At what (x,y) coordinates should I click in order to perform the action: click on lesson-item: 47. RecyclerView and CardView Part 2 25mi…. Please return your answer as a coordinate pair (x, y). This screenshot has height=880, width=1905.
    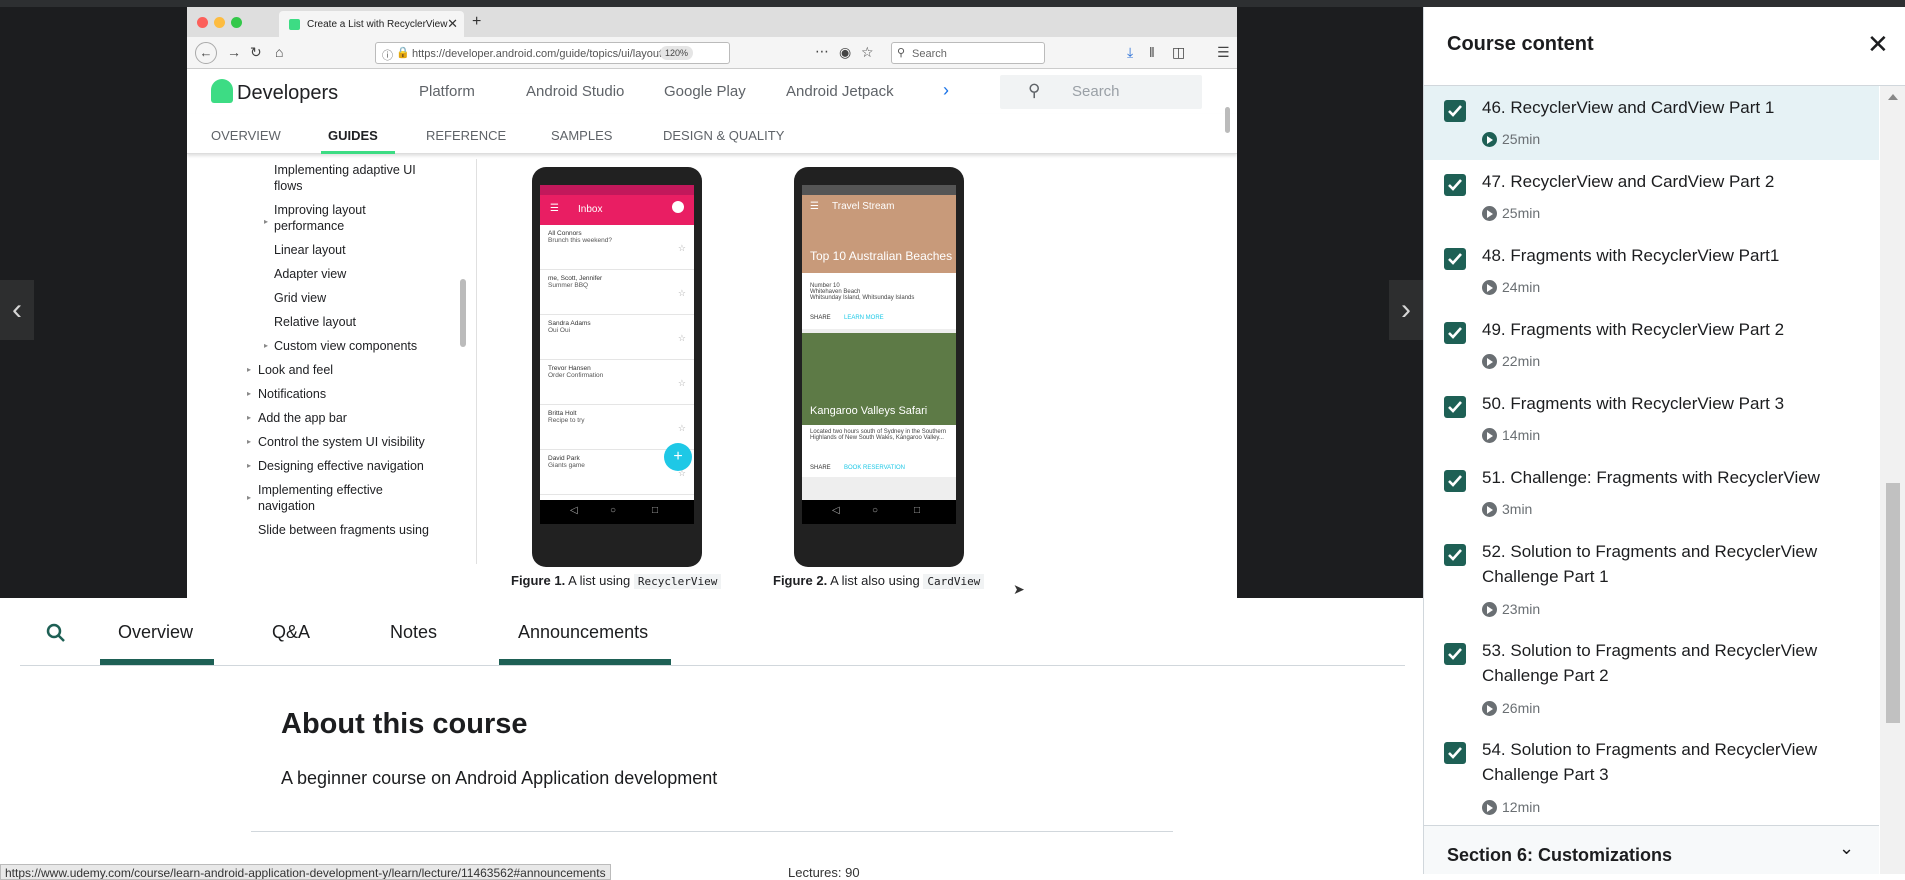
    Looking at the image, I should click on (1651, 197).